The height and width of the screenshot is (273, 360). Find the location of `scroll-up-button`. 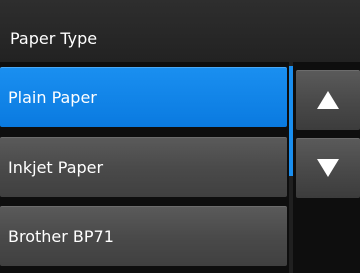

scroll-up-button is located at coordinates (328, 100).